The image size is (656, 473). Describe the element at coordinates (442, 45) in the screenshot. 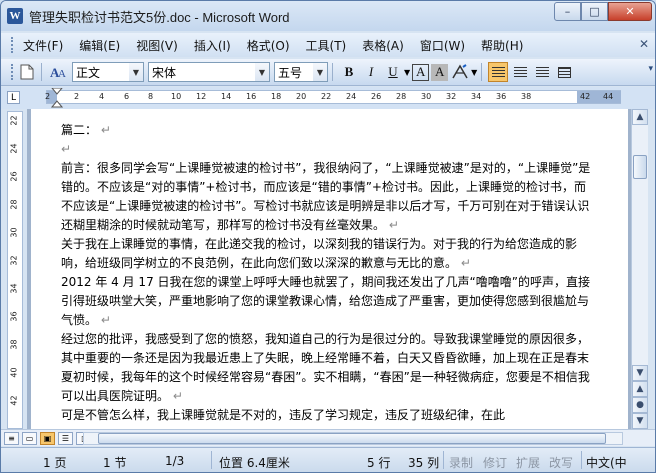

I see `menu-window: 窗口(W)` at that location.